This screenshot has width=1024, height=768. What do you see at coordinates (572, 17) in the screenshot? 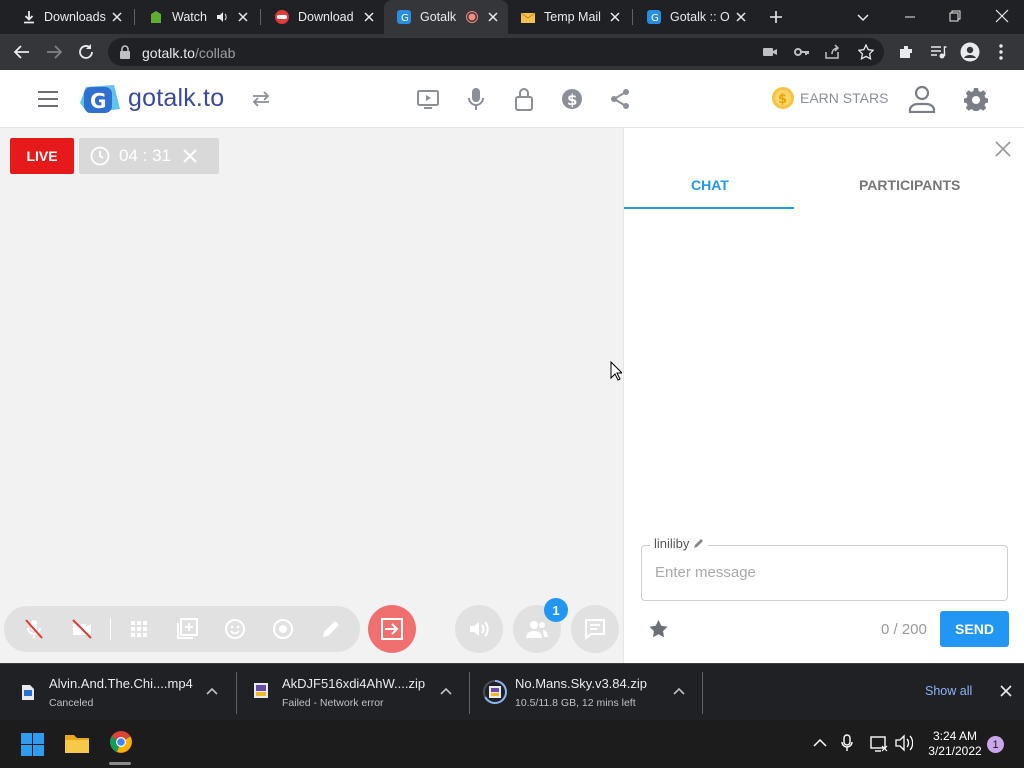
I see `tab-title: Temp Mail` at bounding box center [572, 17].